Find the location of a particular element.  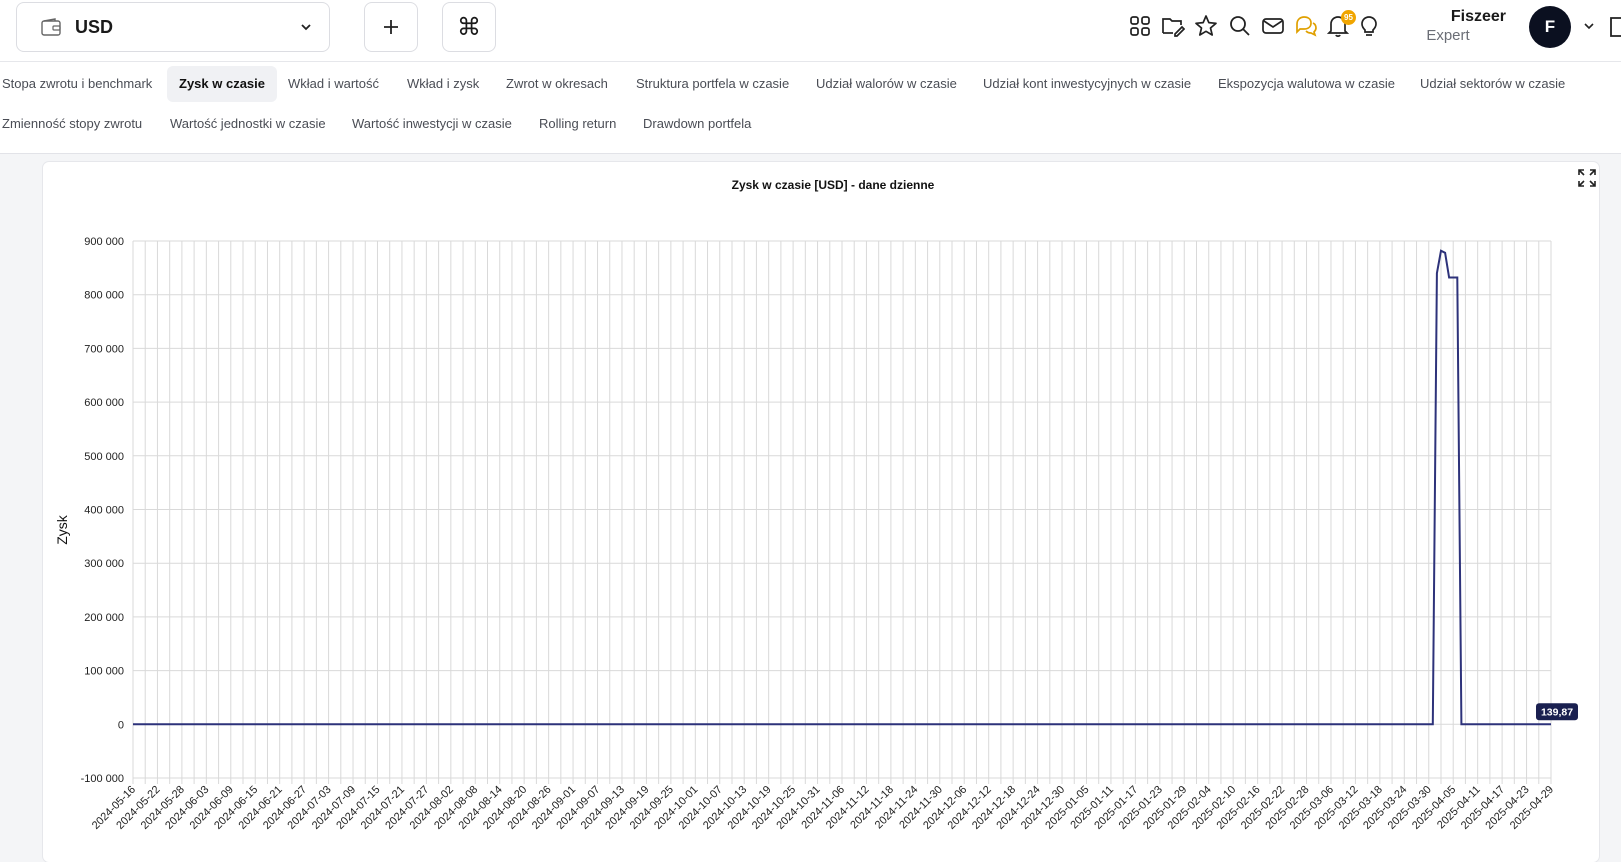

y-tick-label: 400 000 is located at coordinates (104, 511).